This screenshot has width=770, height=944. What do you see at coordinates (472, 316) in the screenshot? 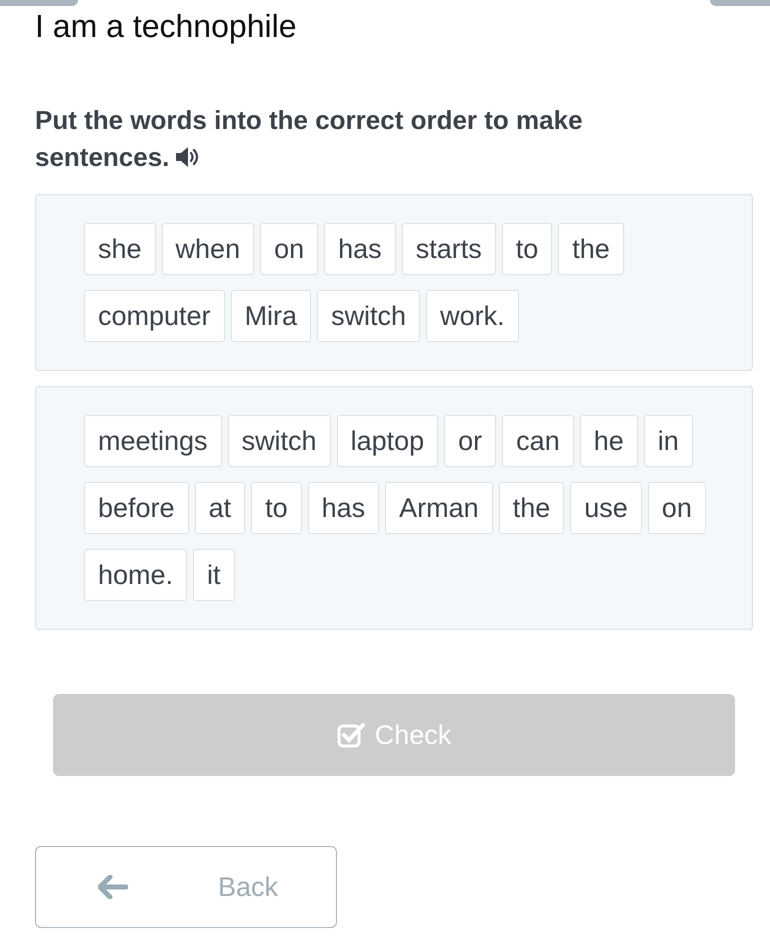
I see `word-chip: work.` at bounding box center [472, 316].